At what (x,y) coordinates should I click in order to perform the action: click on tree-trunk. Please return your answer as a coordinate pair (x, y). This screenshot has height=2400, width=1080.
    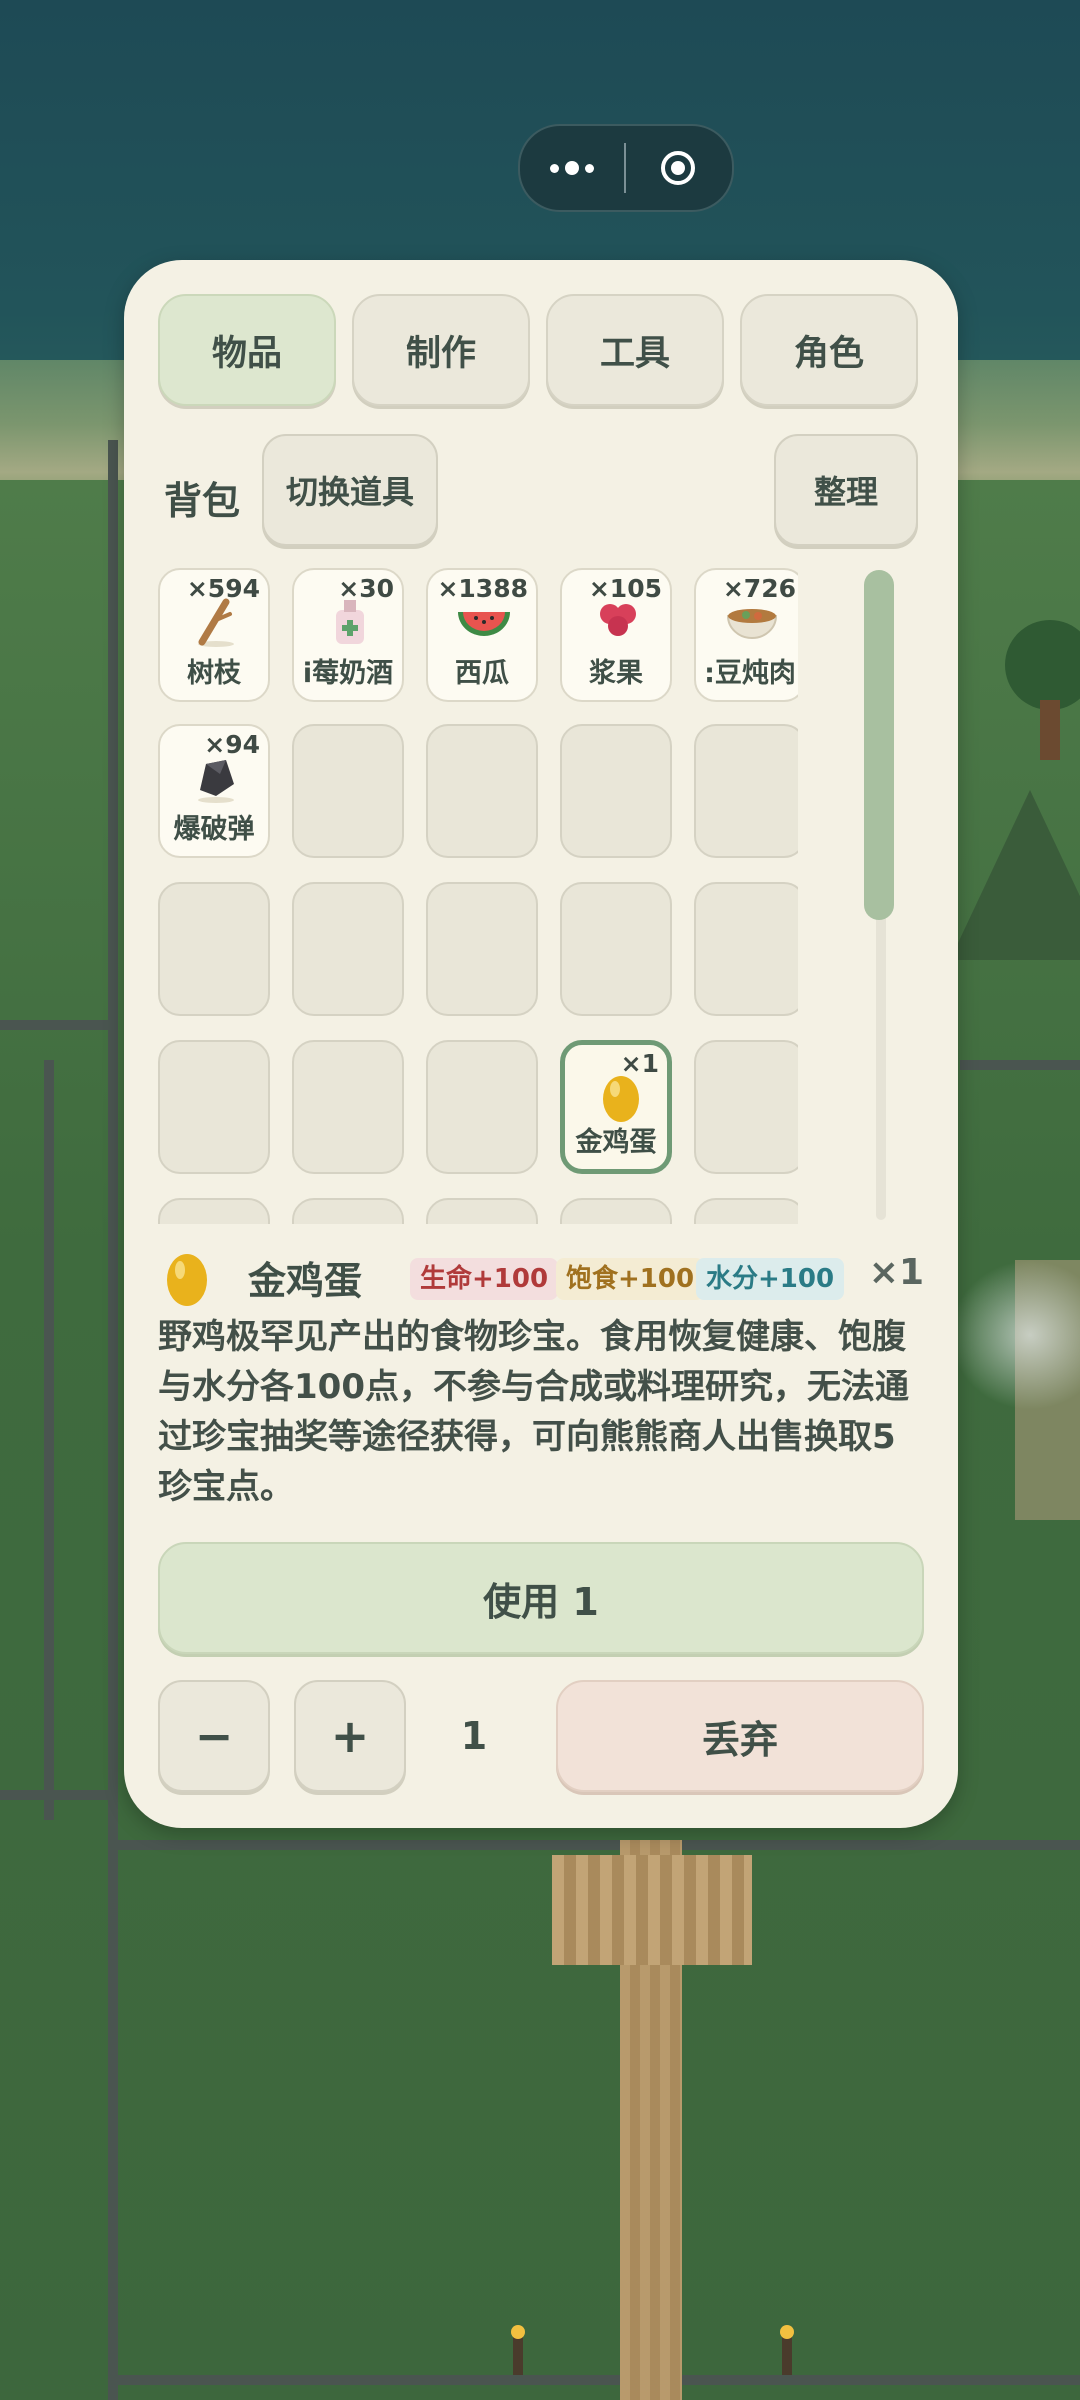
    Looking at the image, I should click on (1050, 730).